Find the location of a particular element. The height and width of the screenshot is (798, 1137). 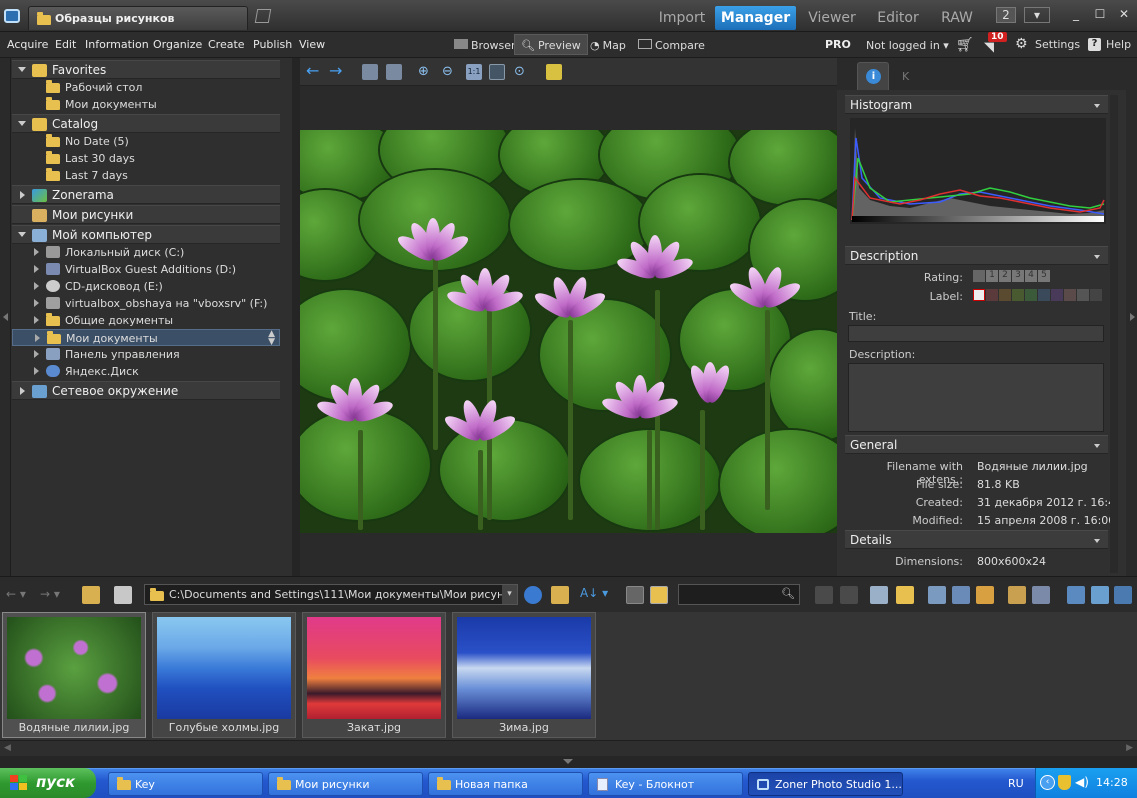

sort-icon: A↓ ▾ is located at coordinates (594, 593).